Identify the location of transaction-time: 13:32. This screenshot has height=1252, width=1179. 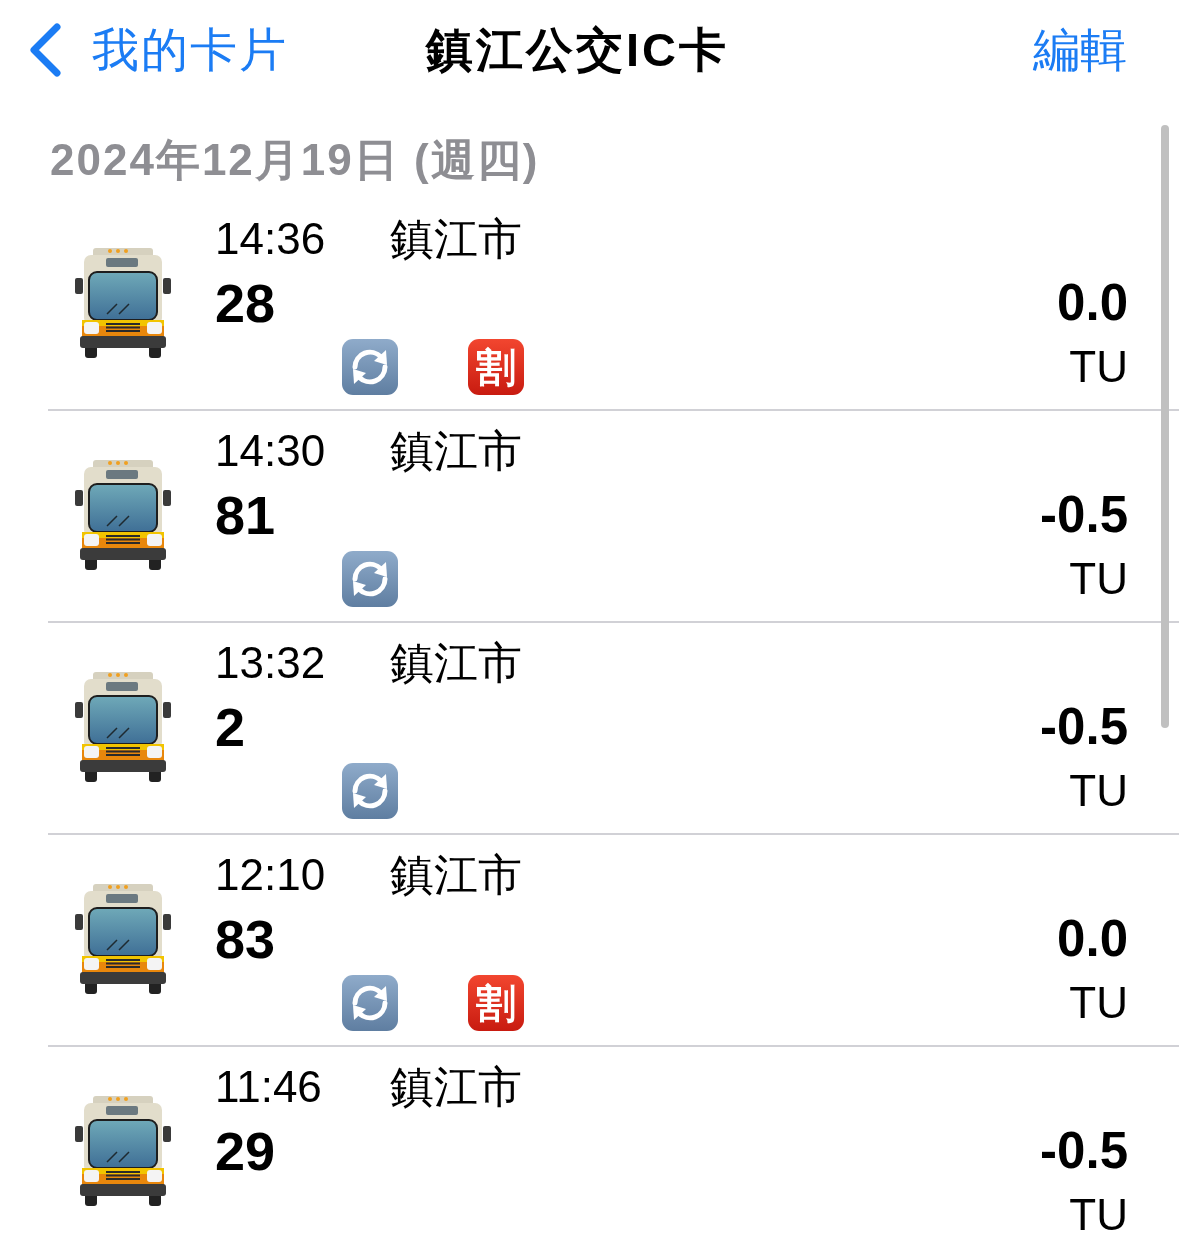
(271, 663).